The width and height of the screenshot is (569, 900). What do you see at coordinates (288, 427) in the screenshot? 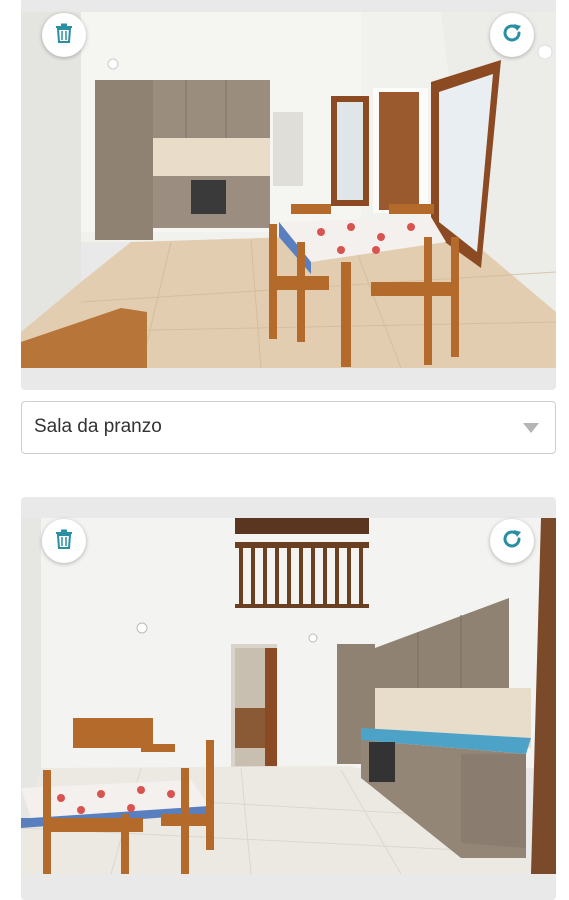
I see `room-type-select: Sala da pranzo` at bounding box center [288, 427].